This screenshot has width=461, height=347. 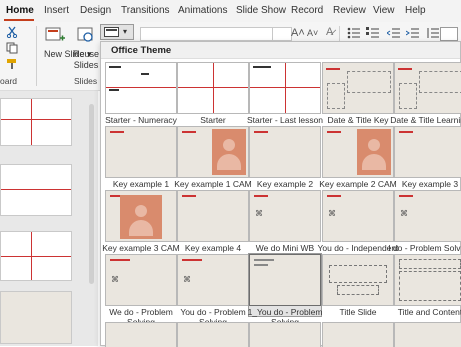 What do you see at coordinates (91, 194) in the screenshot?
I see `thumbnail-scrollbar` at bounding box center [91, 194].